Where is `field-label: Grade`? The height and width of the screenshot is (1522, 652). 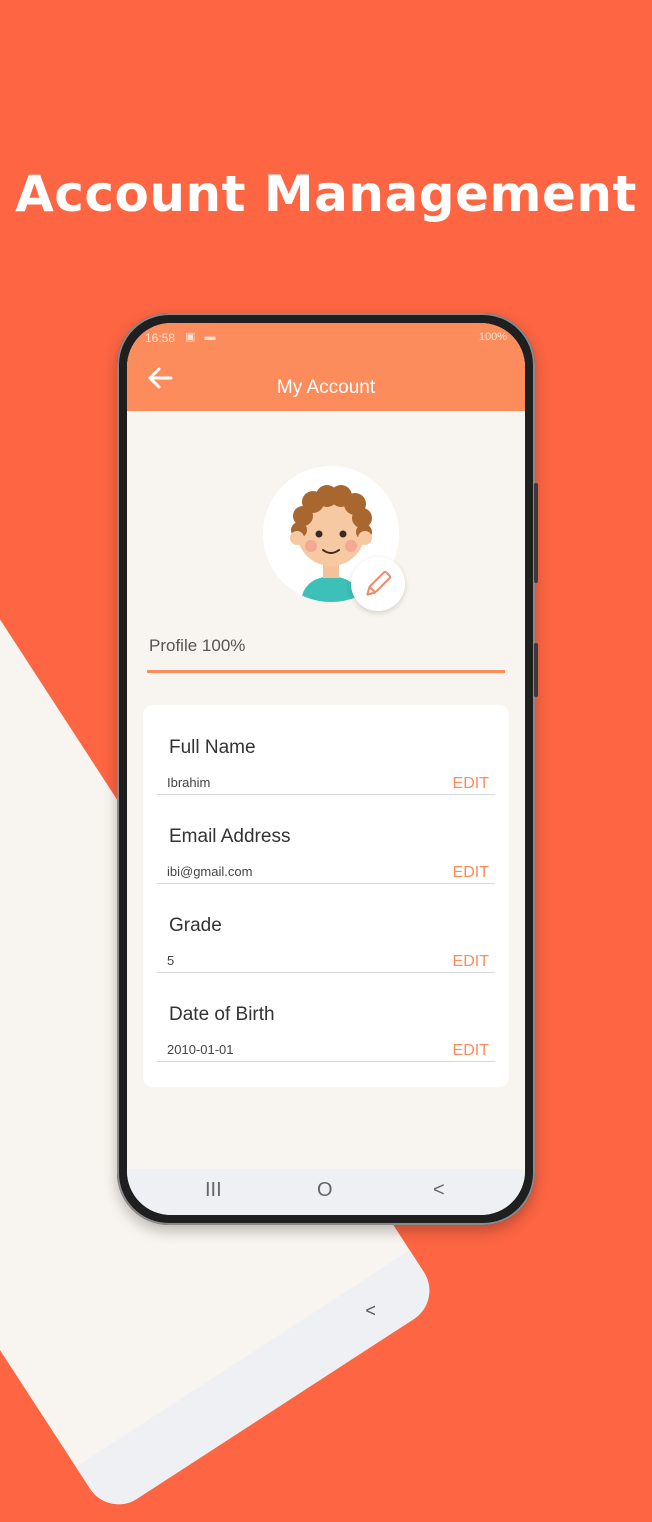 field-label: Grade is located at coordinates (195, 925).